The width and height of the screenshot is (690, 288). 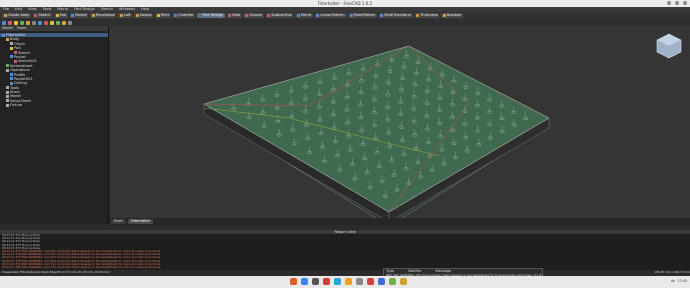 What do you see at coordinates (14, 87) in the screenshot?
I see `tree-item-label: Tools` at bounding box center [14, 87].